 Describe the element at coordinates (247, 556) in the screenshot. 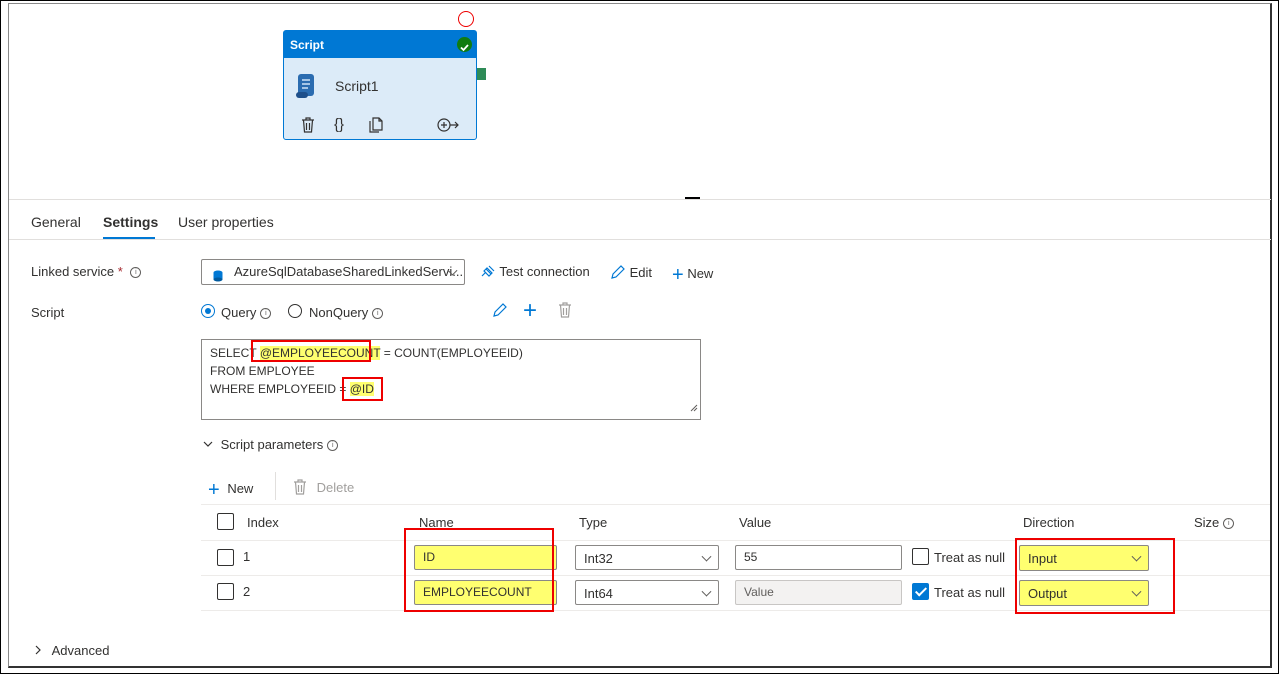

I see `row-1-index: 1` at that location.